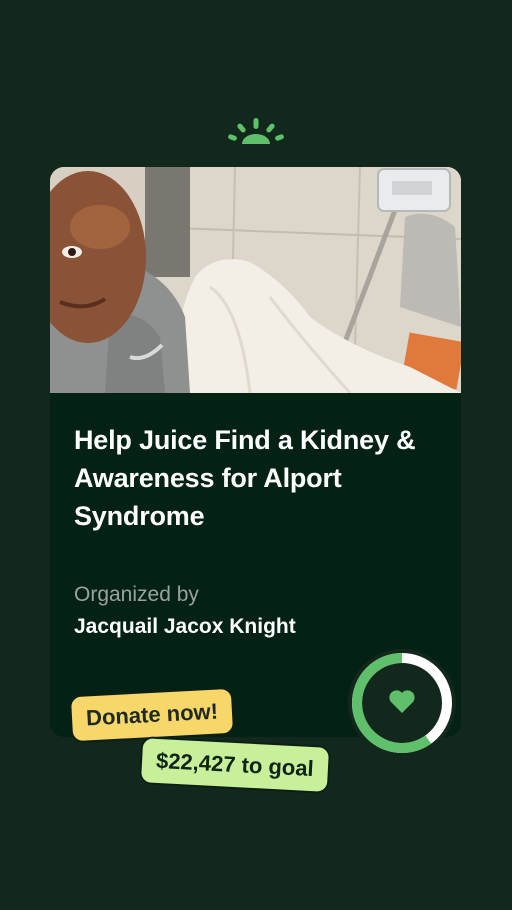  Describe the element at coordinates (136, 594) in the screenshot. I see `organized-by-label: Organized by` at that location.